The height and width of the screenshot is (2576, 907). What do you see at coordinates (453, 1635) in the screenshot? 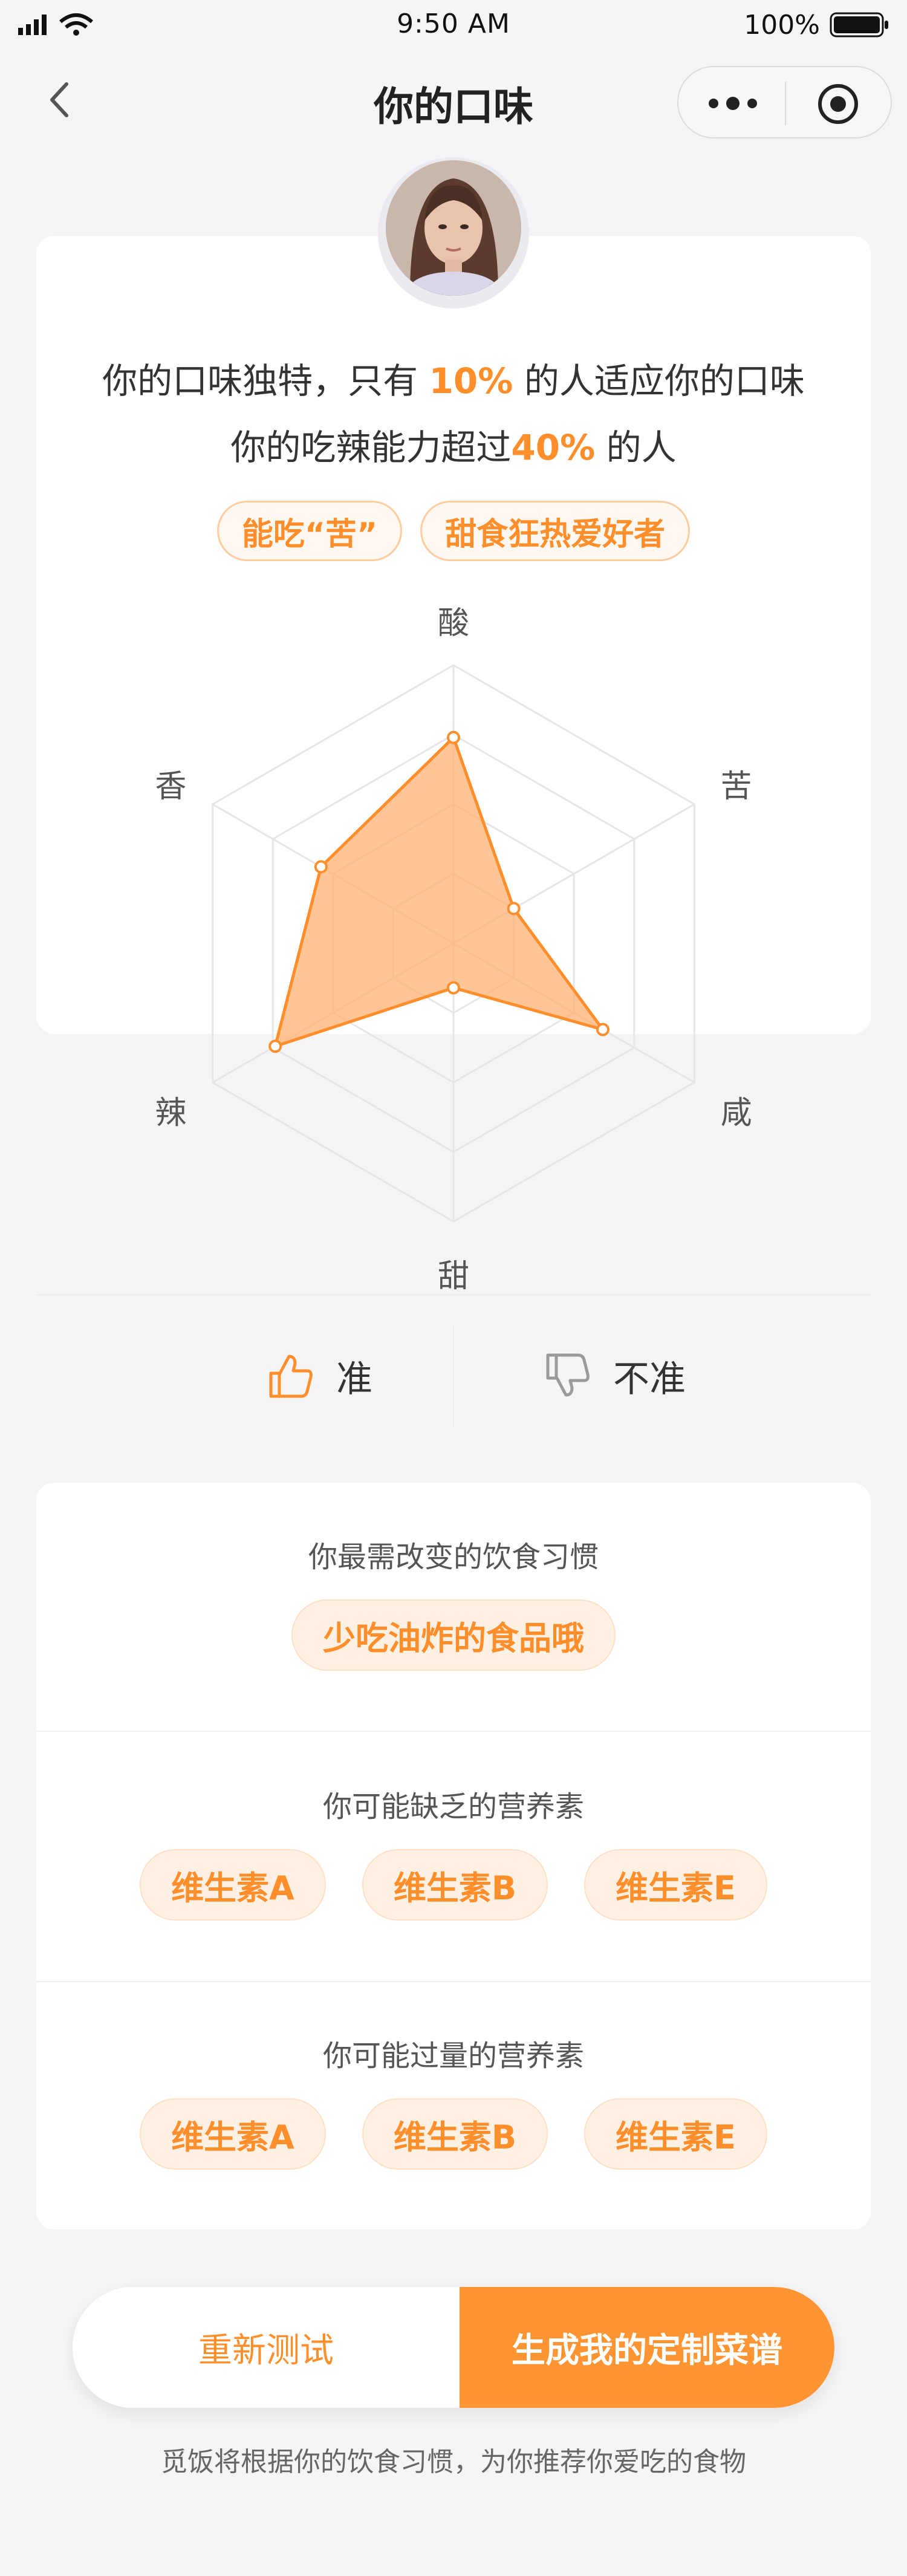
I see `habit-tag: 少吃油炸的食品哦` at bounding box center [453, 1635].